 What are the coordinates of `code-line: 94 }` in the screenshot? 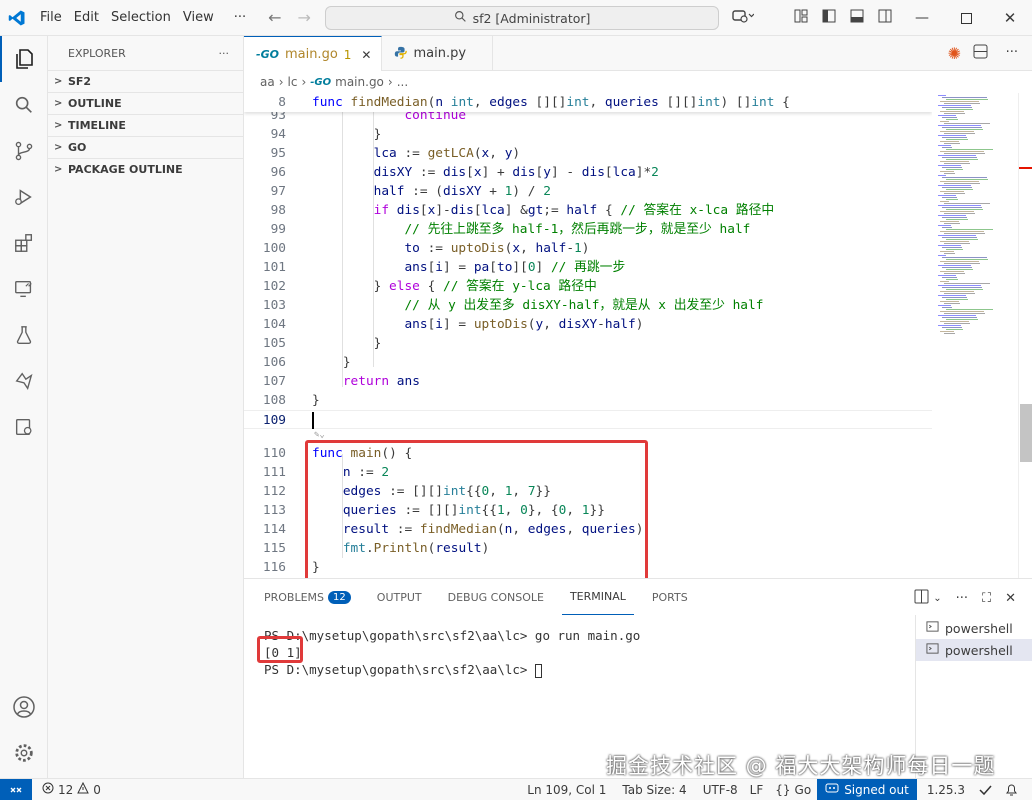 It's located at (588, 134).